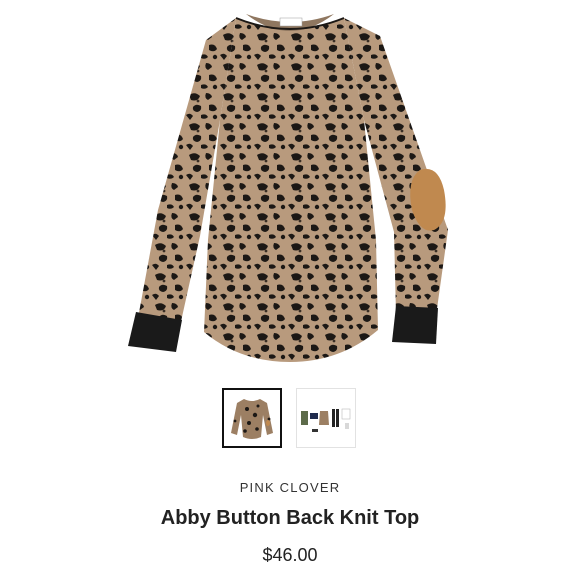 Image resolution: width=580 pixels, height=580 pixels. I want to click on outfit-styling-thumbnail-icon, so click(326, 420).